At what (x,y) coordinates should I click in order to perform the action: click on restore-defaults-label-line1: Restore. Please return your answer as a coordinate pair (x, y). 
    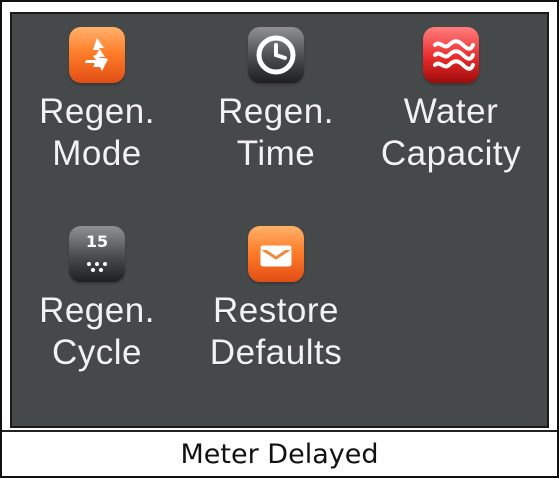
    Looking at the image, I should click on (276, 310).